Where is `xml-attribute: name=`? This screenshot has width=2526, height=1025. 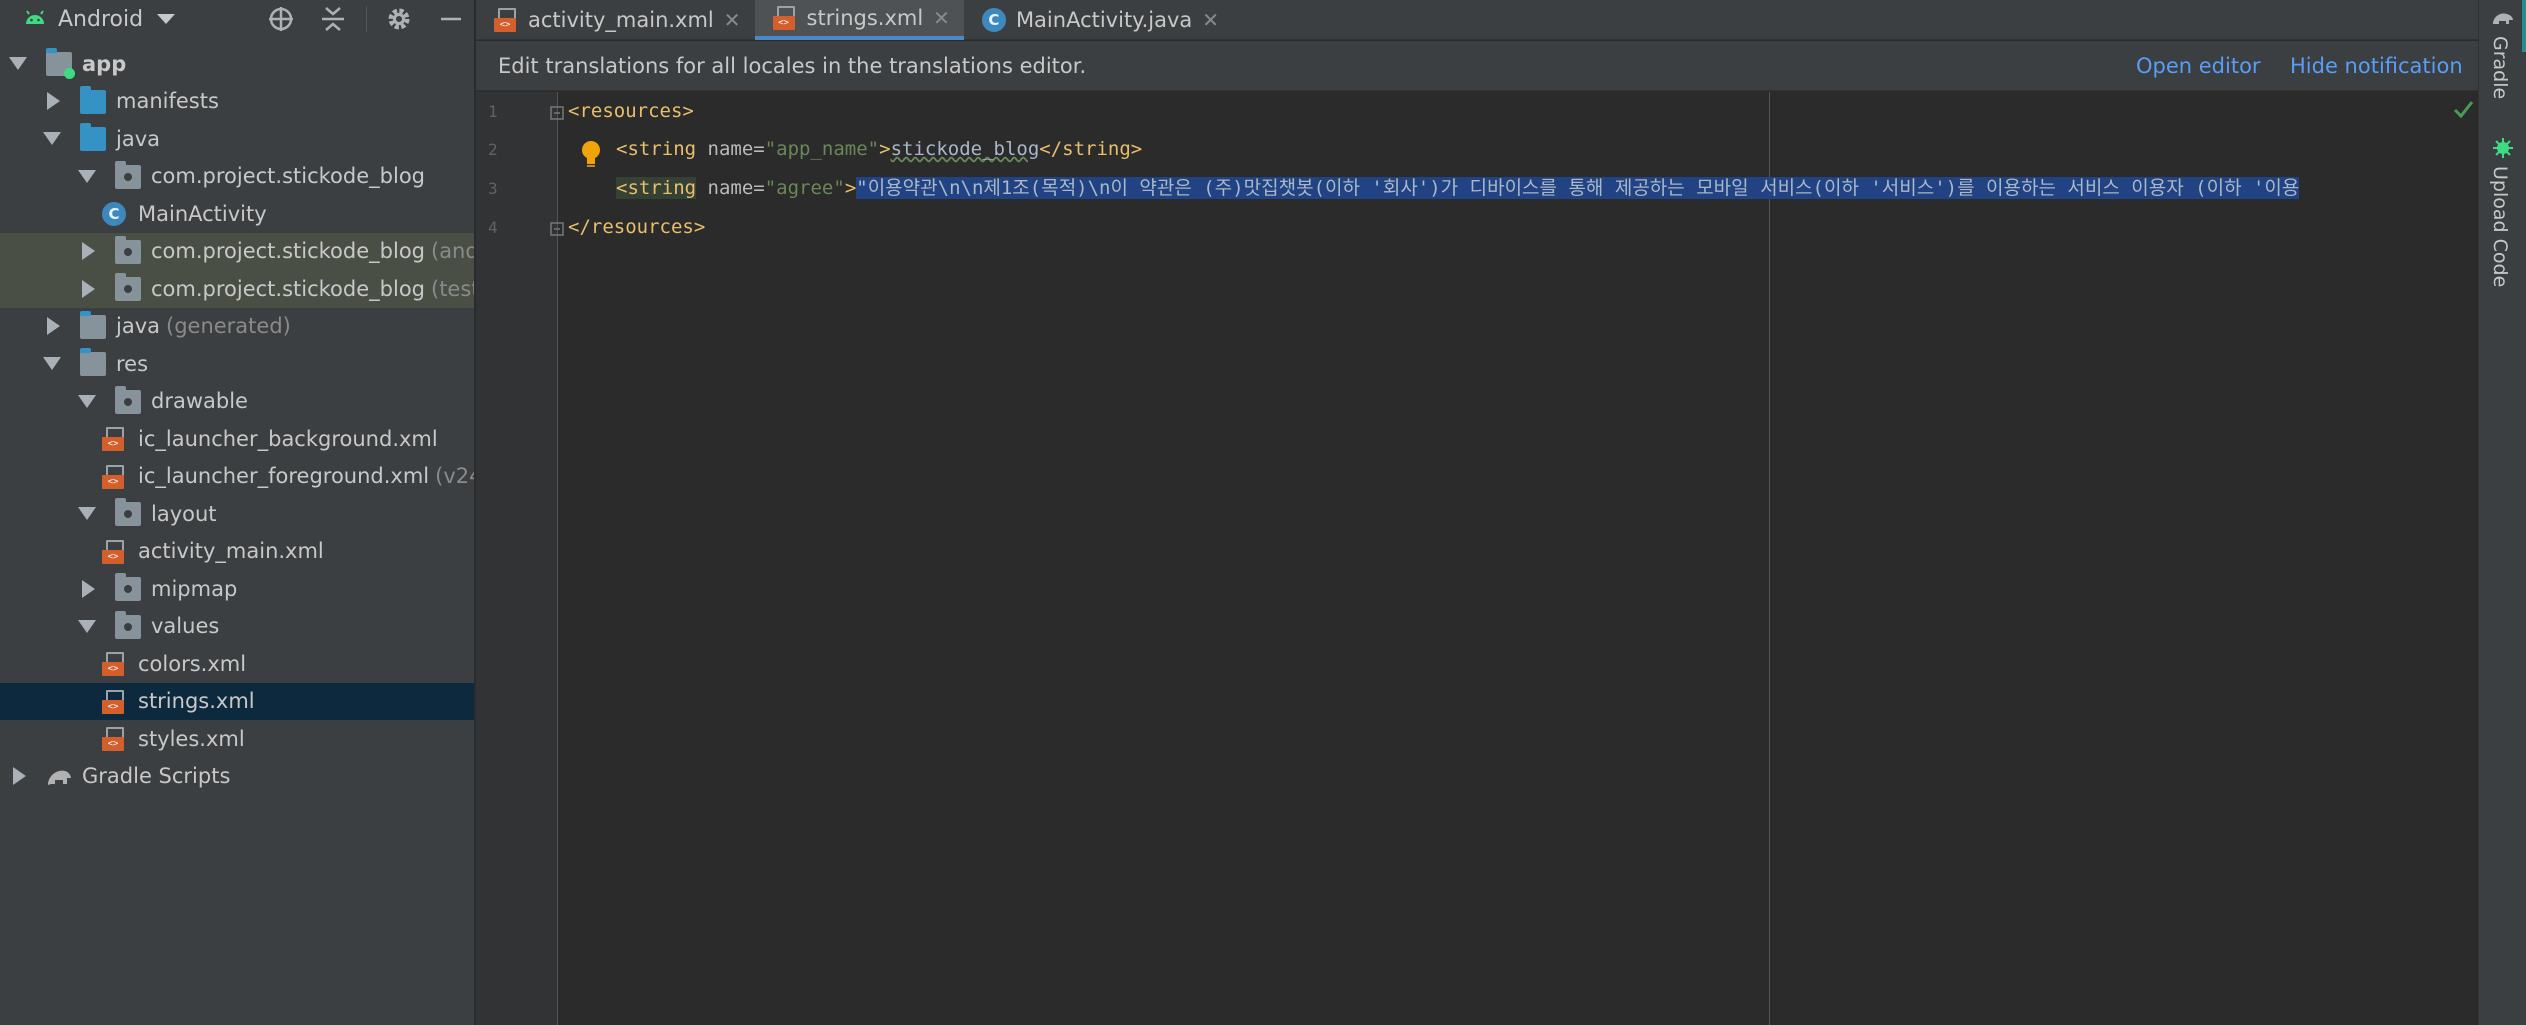
xml-attribute: name= is located at coordinates (736, 149).